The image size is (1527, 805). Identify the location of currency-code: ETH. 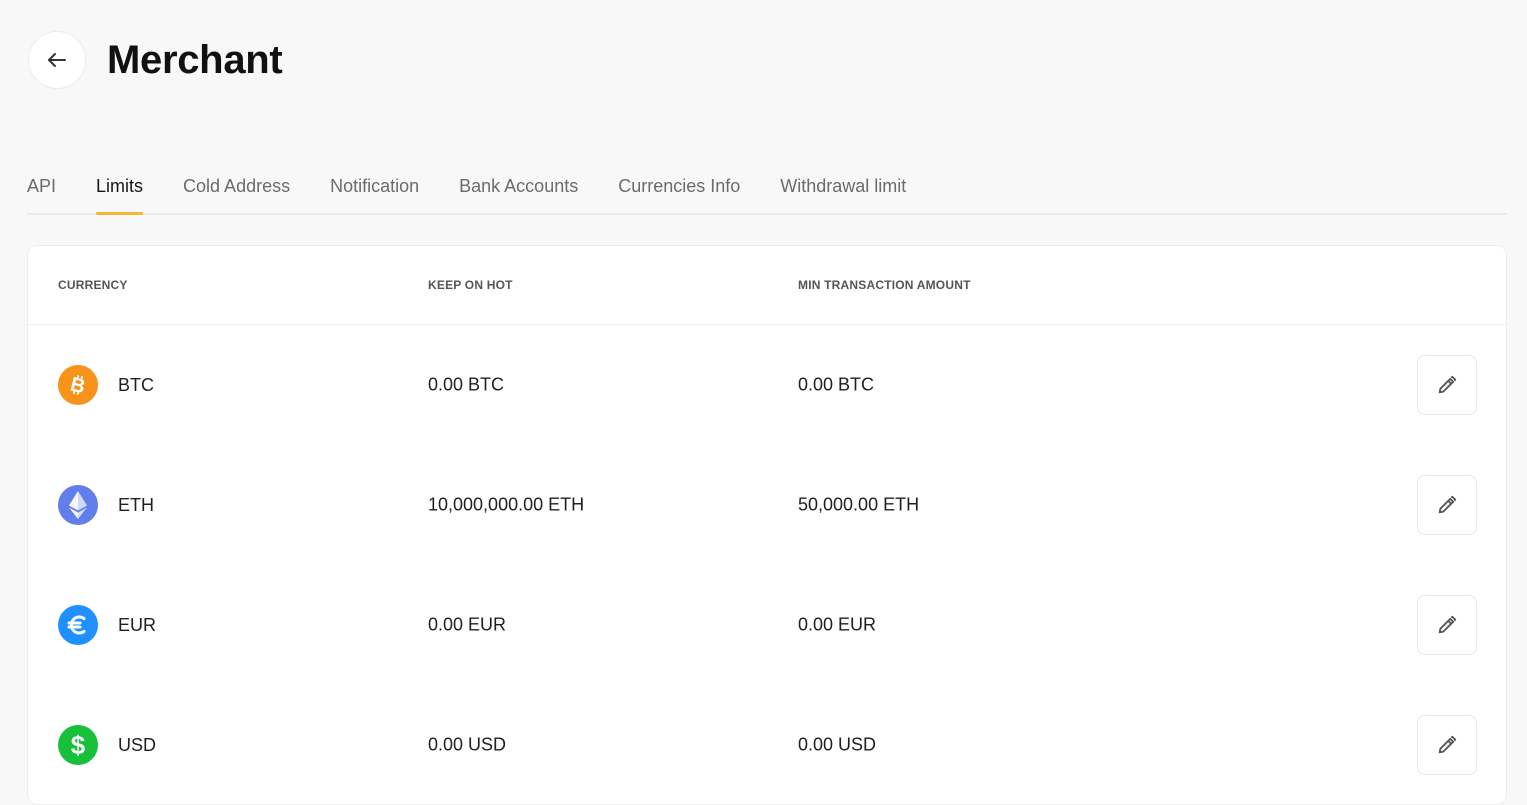
(136, 504).